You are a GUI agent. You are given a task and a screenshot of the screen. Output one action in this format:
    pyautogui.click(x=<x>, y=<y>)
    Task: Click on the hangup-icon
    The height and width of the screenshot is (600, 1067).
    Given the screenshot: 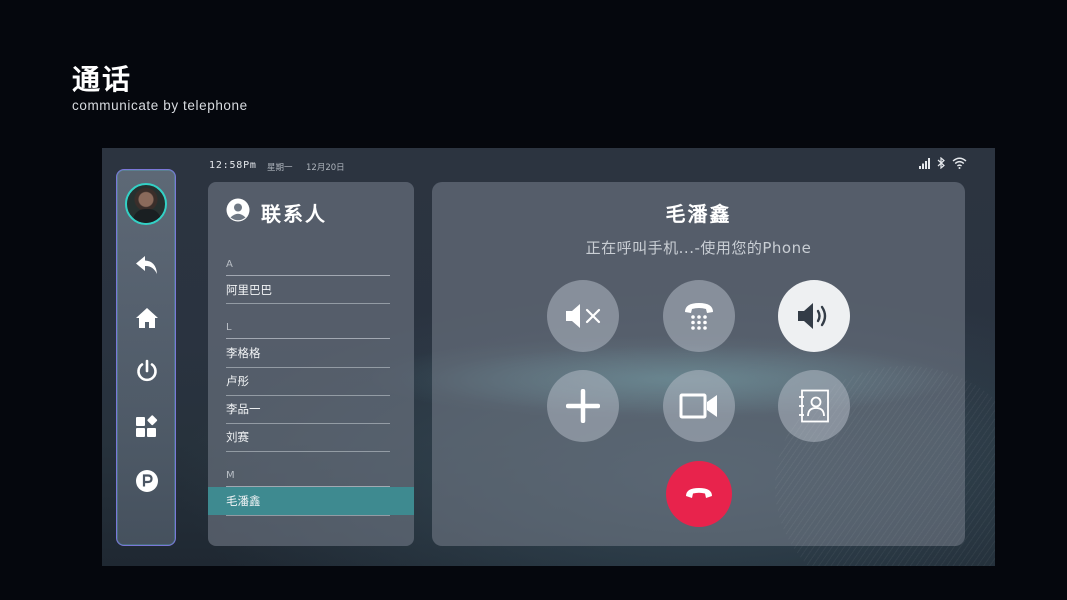 What is the action you would take?
    pyautogui.click(x=699, y=493)
    